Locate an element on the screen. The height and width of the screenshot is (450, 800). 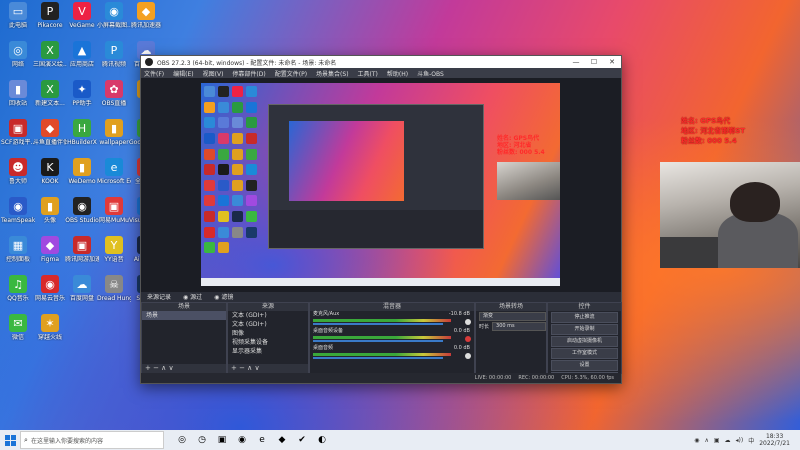
maximize-button: ☐ is located at coordinates (594, 62).